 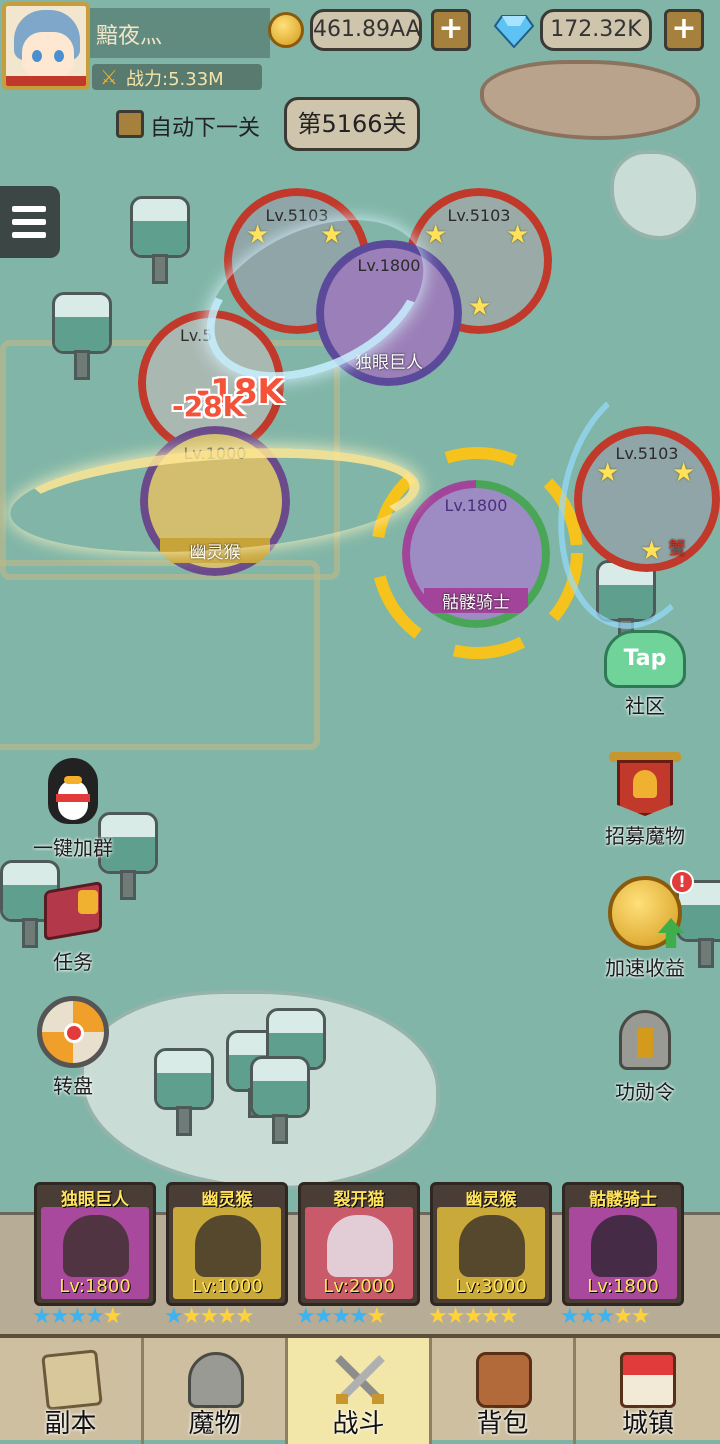 I want to click on diamond-icon, so click(x=514, y=31).